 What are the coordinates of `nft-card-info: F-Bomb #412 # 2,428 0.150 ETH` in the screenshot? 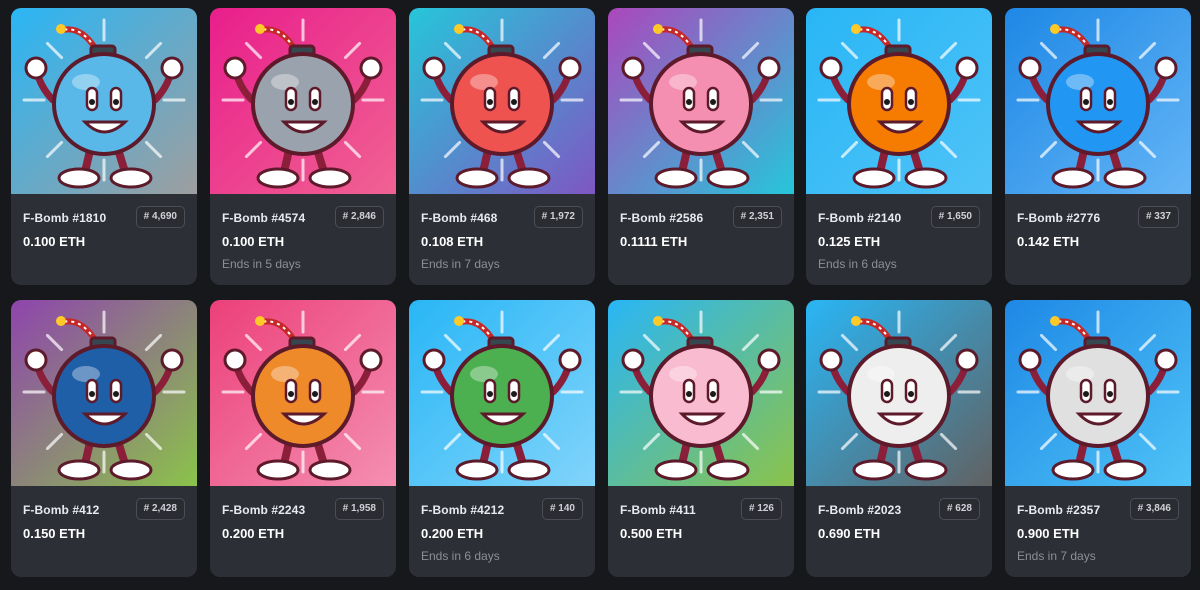 It's located at (104, 531).